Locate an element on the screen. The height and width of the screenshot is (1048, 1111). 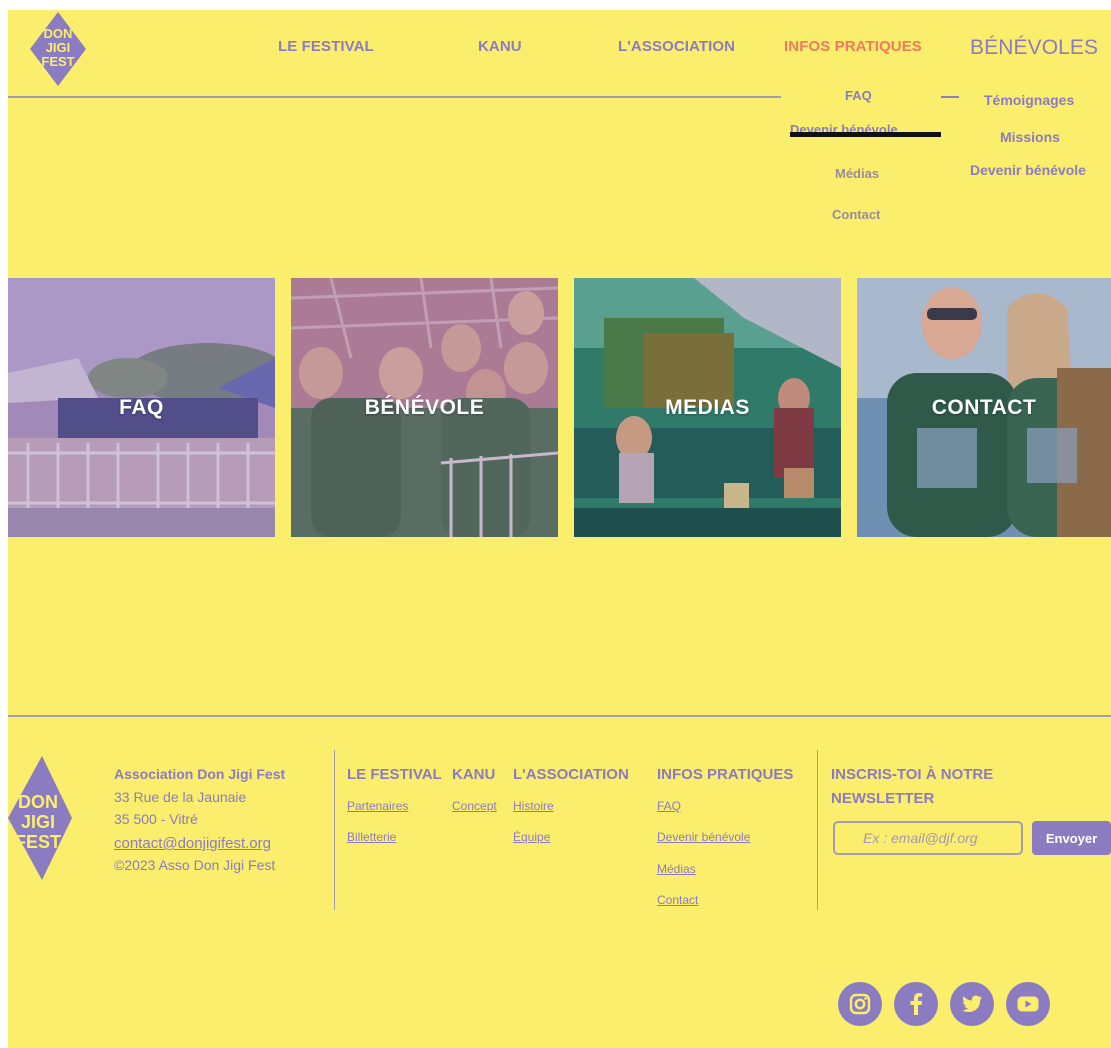
header-divider is located at coordinates (394, 97).